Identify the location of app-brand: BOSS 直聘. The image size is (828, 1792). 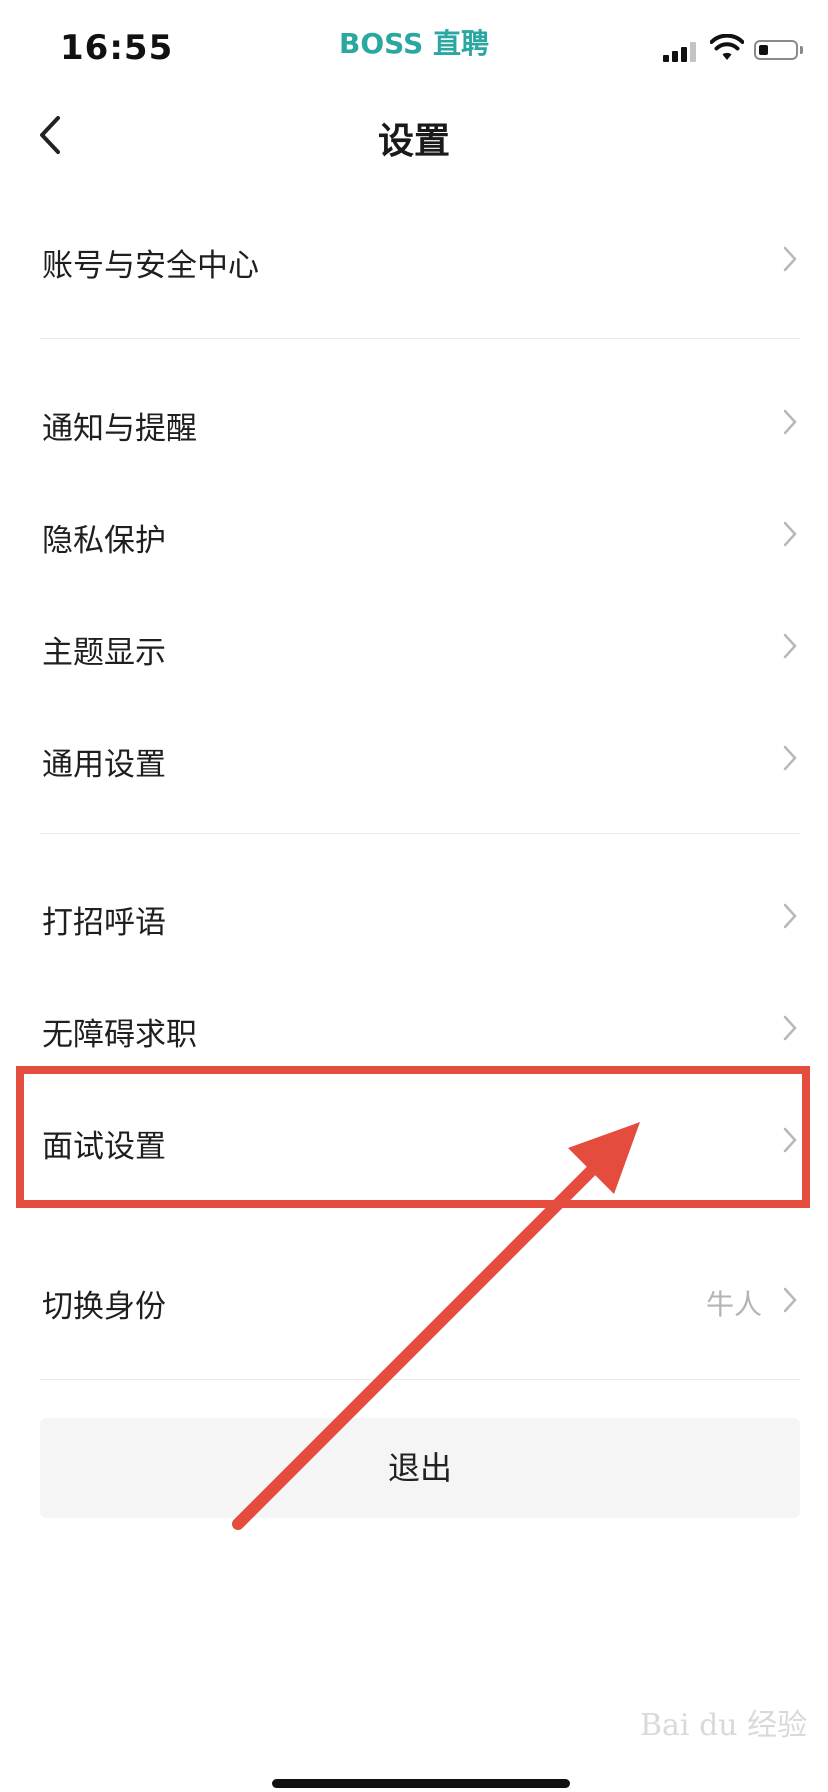
(414, 43).